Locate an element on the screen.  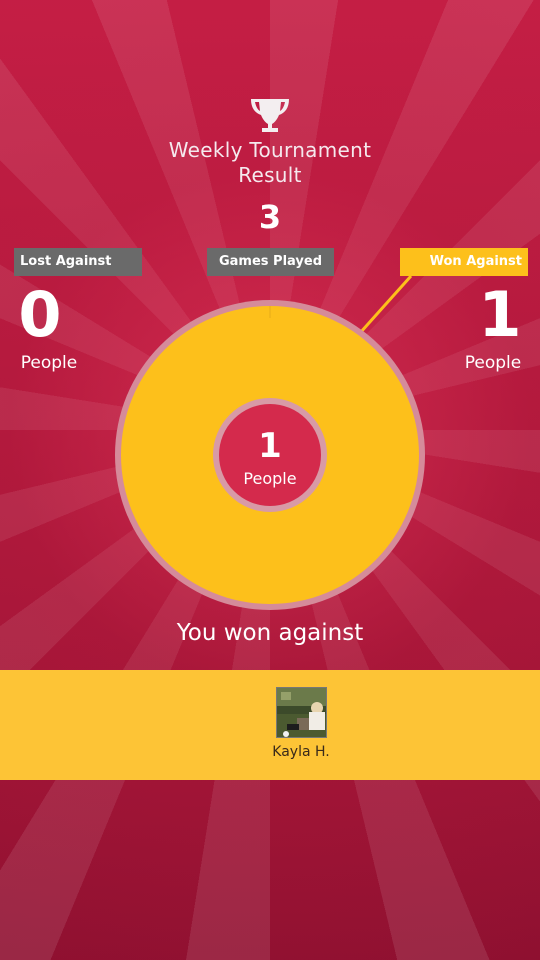
won-leader-line is located at coordinates (385, 304).